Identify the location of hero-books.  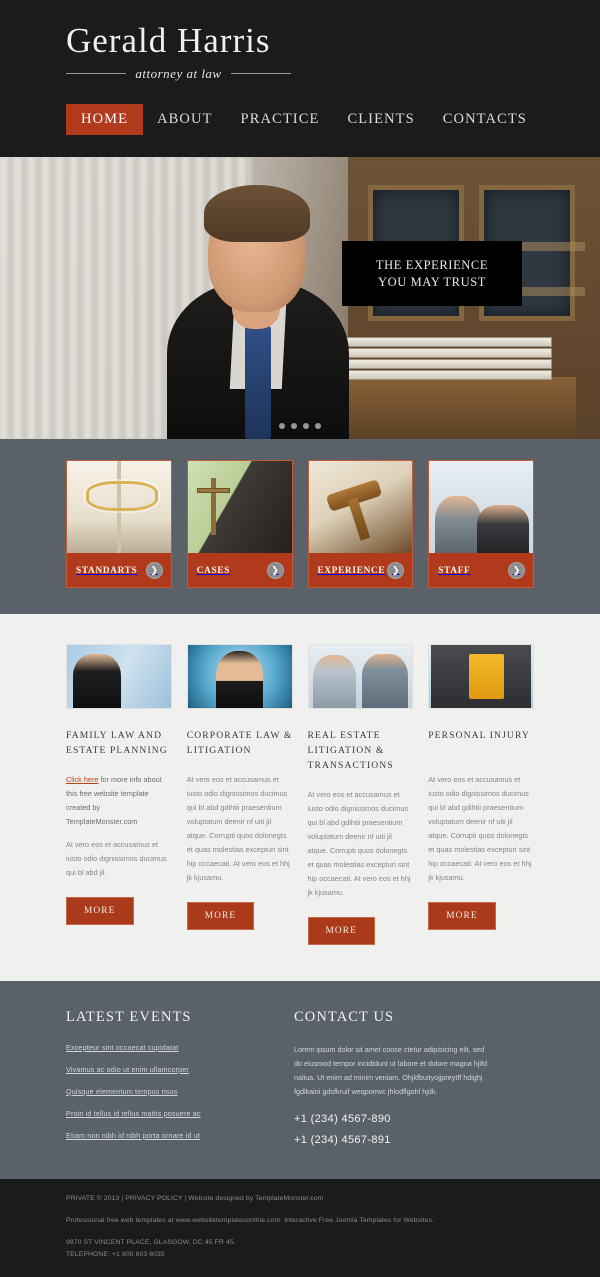
(444, 358).